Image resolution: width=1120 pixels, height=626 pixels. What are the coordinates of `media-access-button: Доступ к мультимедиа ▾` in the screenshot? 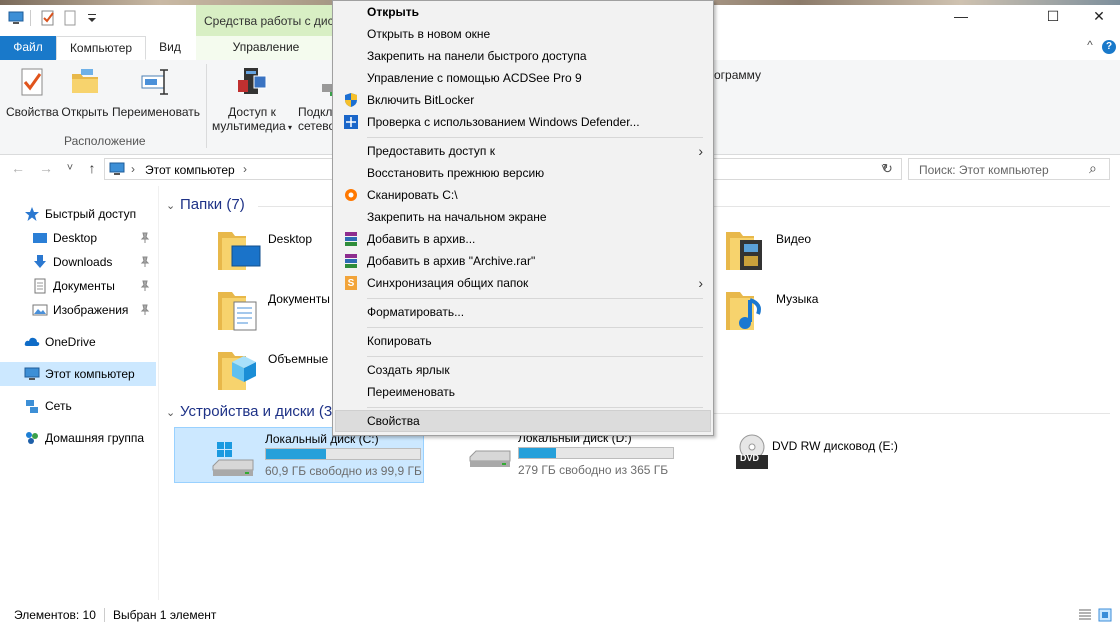 It's located at (252, 99).